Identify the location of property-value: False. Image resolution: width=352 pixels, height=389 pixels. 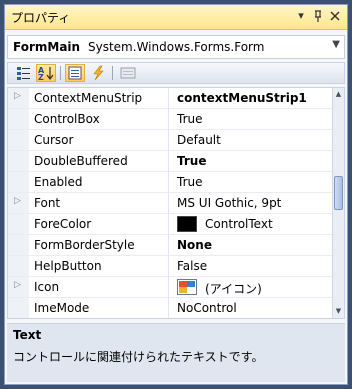
(192, 266).